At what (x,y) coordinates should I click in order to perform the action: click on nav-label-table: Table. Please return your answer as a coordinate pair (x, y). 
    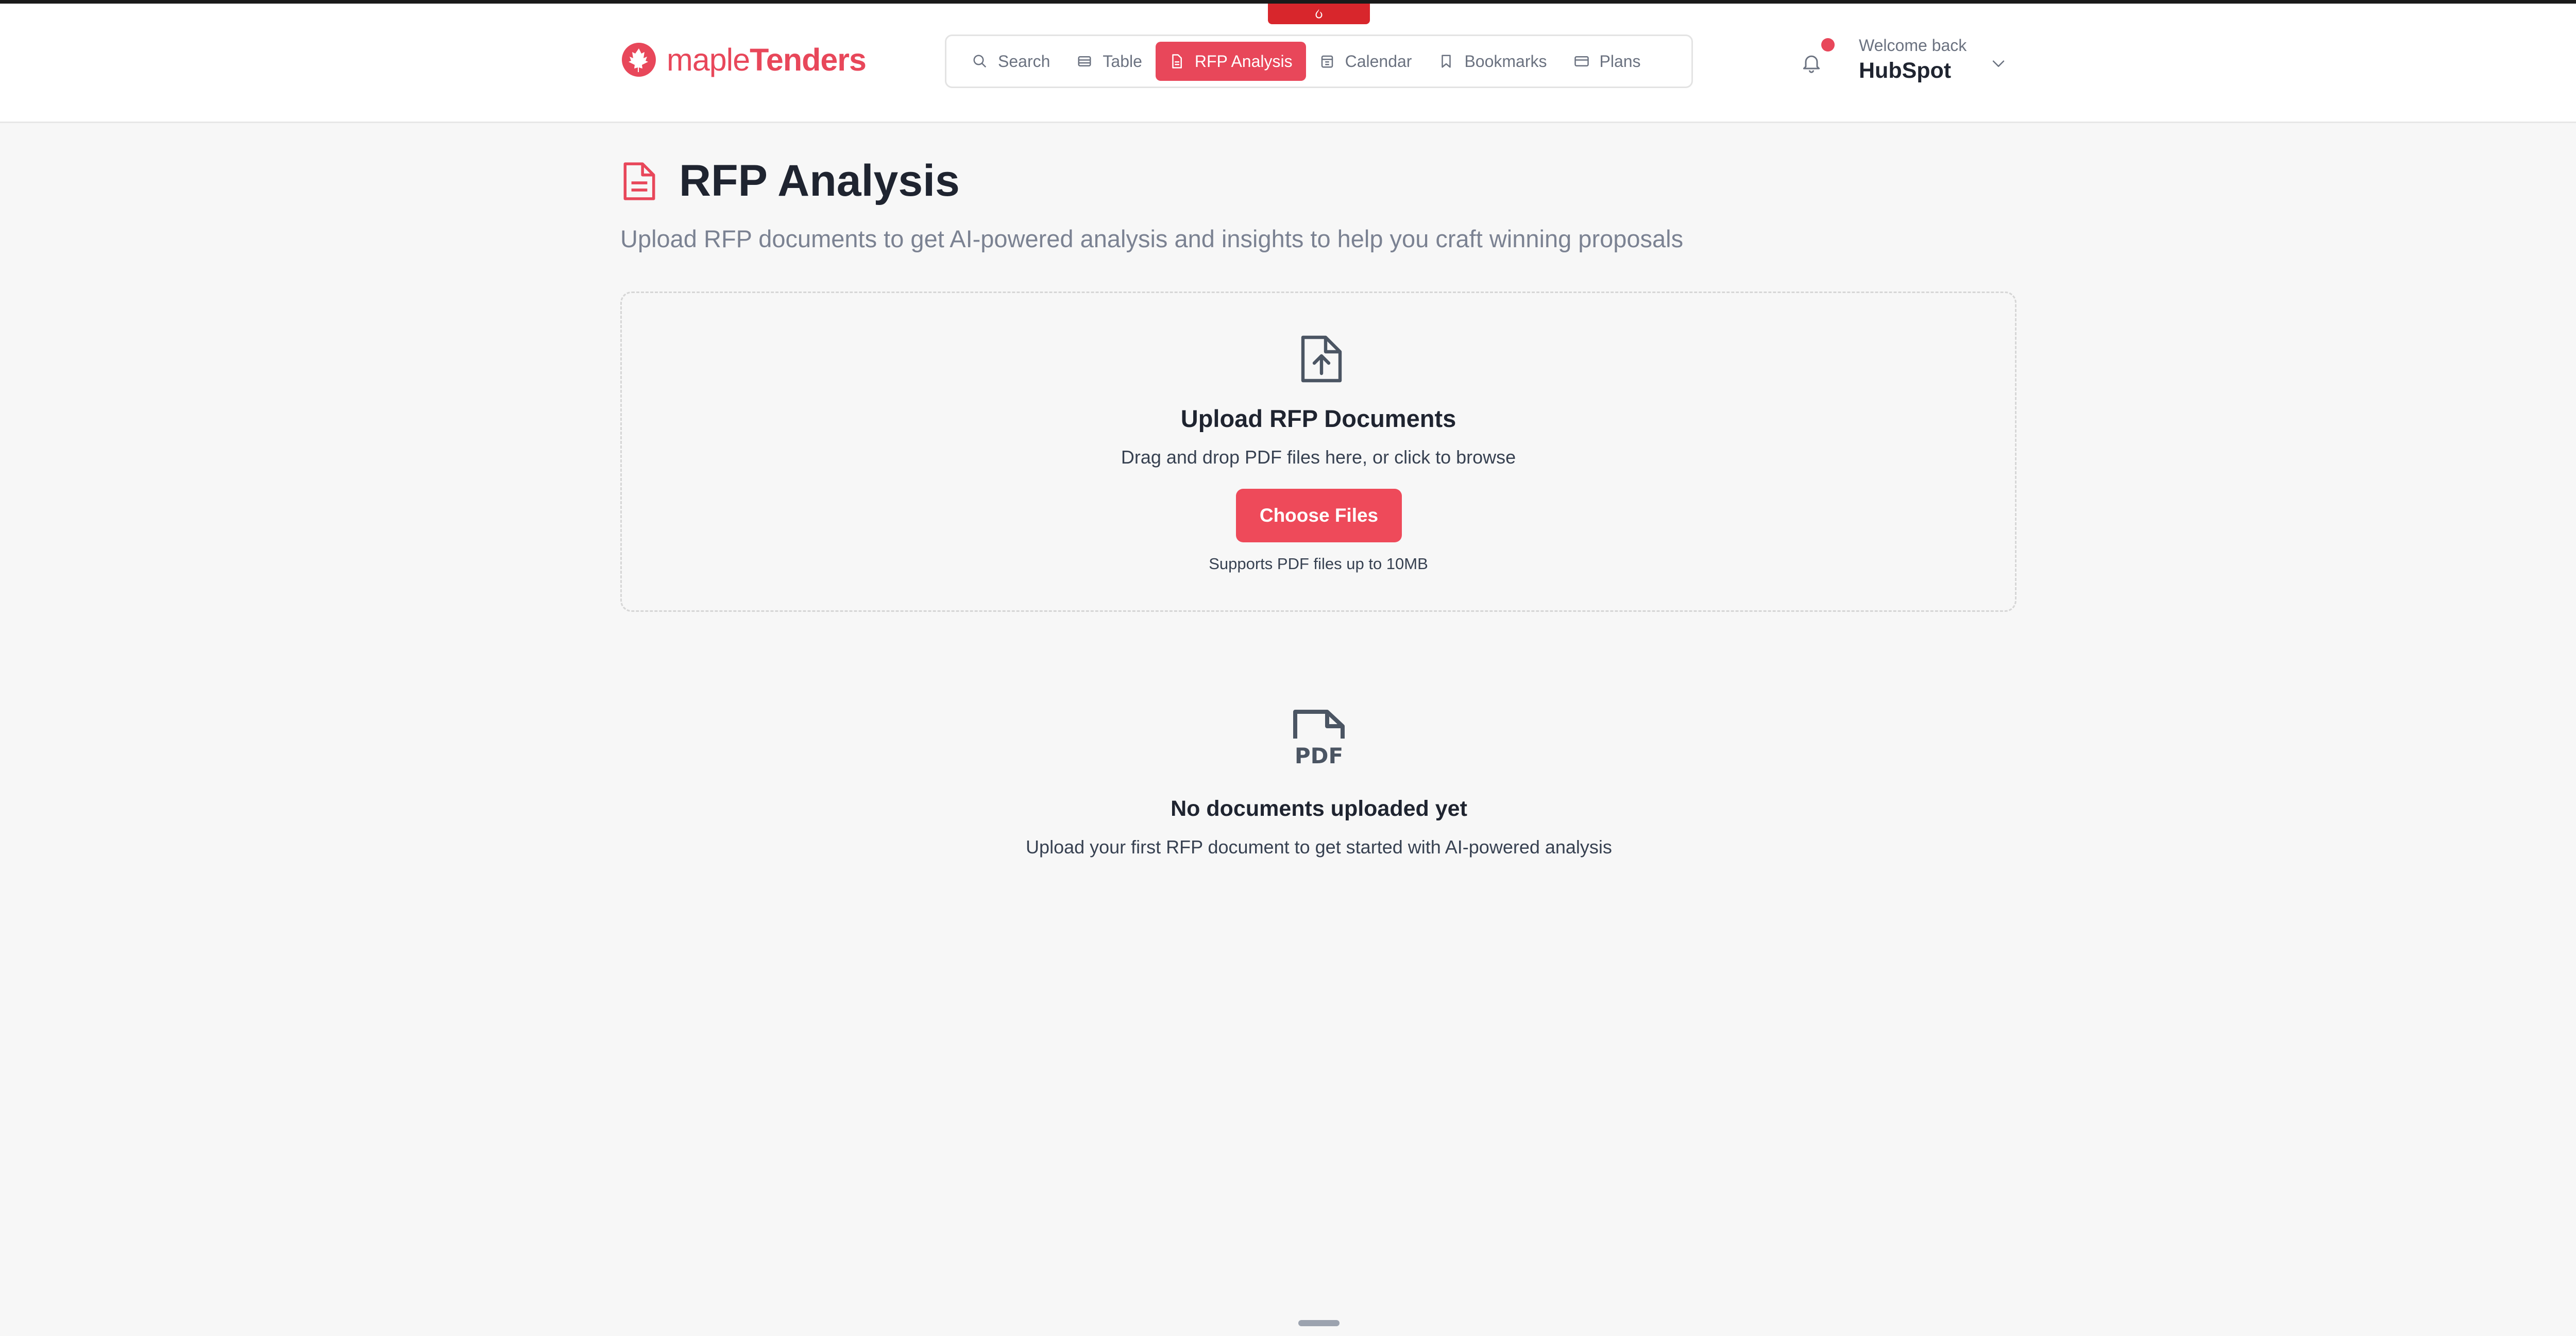
    Looking at the image, I should click on (1122, 61).